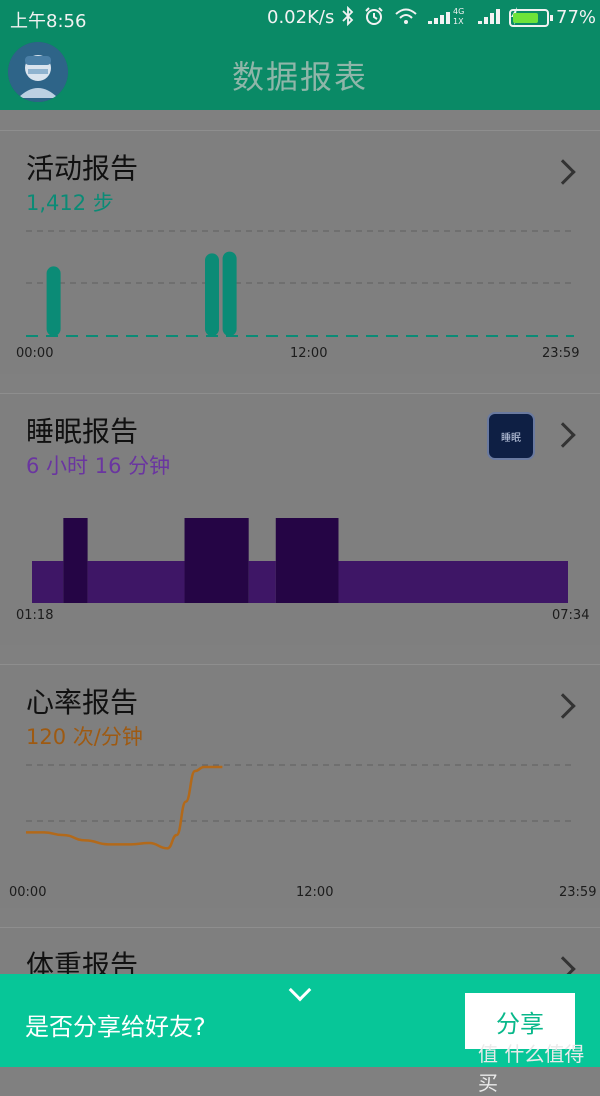 This screenshot has width=600, height=1096. Describe the element at coordinates (35, 353) in the screenshot. I see `activity-x-label-start: 00:00` at that location.